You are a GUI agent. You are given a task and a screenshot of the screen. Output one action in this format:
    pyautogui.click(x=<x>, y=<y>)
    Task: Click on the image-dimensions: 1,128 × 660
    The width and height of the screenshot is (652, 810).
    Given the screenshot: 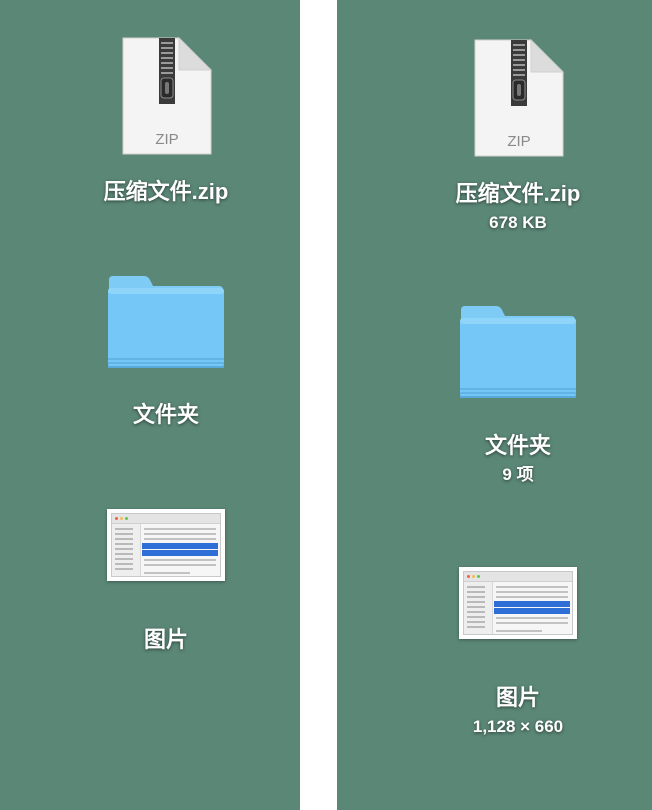 What is the action you would take?
    pyautogui.click(x=518, y=726)
    